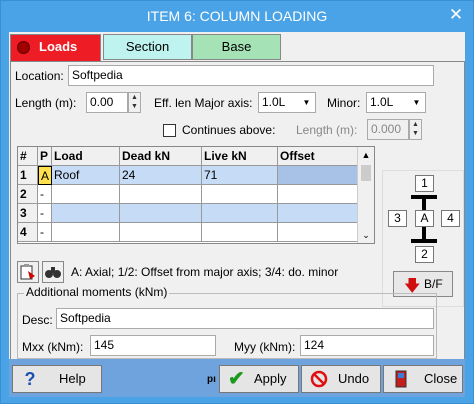 The width and height of the screenshot is (474, 404). Describe the element at coordinates (46, 103) in the screenshot. I see `length-label: Length (m):` at that location.